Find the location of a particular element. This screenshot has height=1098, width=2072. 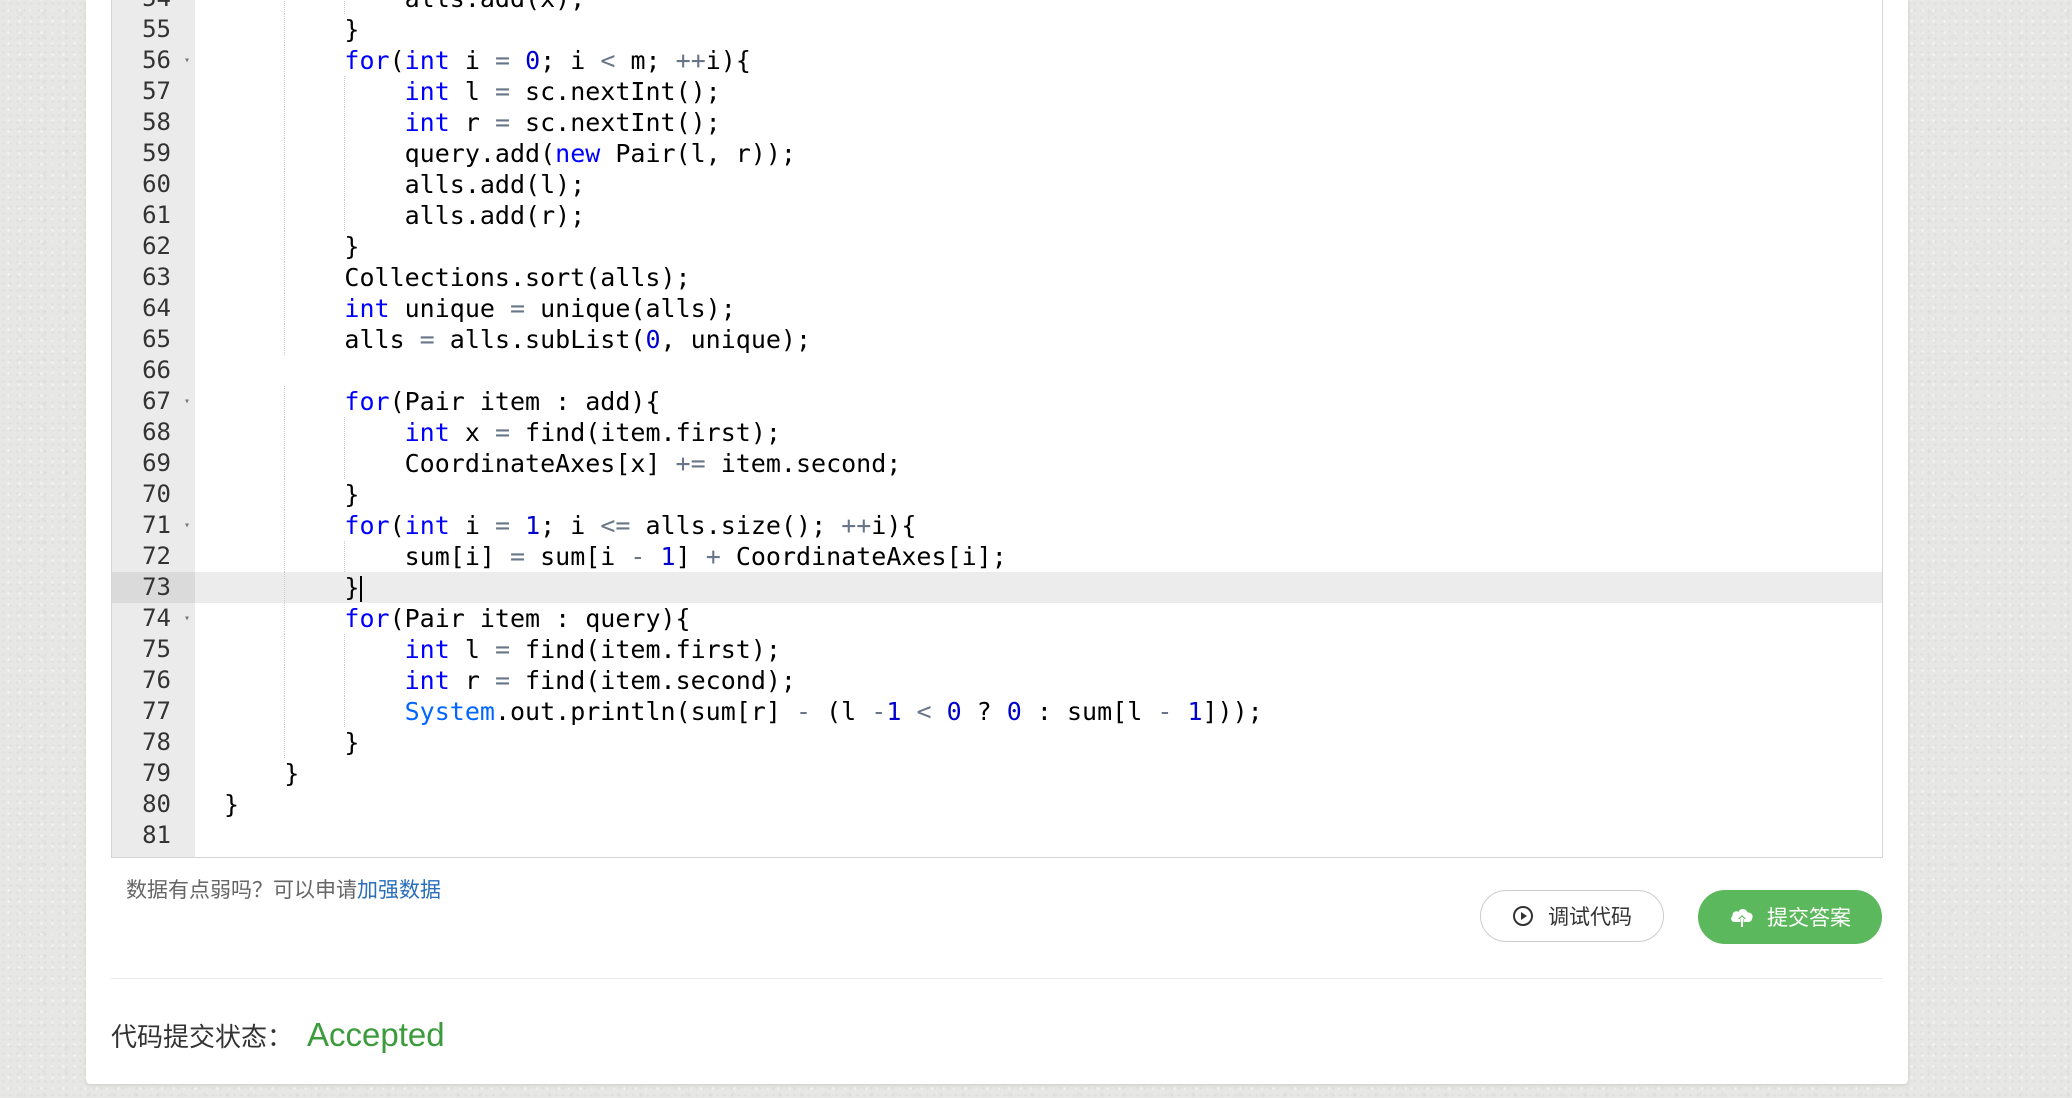

line-number-cell: 70 is located at coordinates (153, 494).